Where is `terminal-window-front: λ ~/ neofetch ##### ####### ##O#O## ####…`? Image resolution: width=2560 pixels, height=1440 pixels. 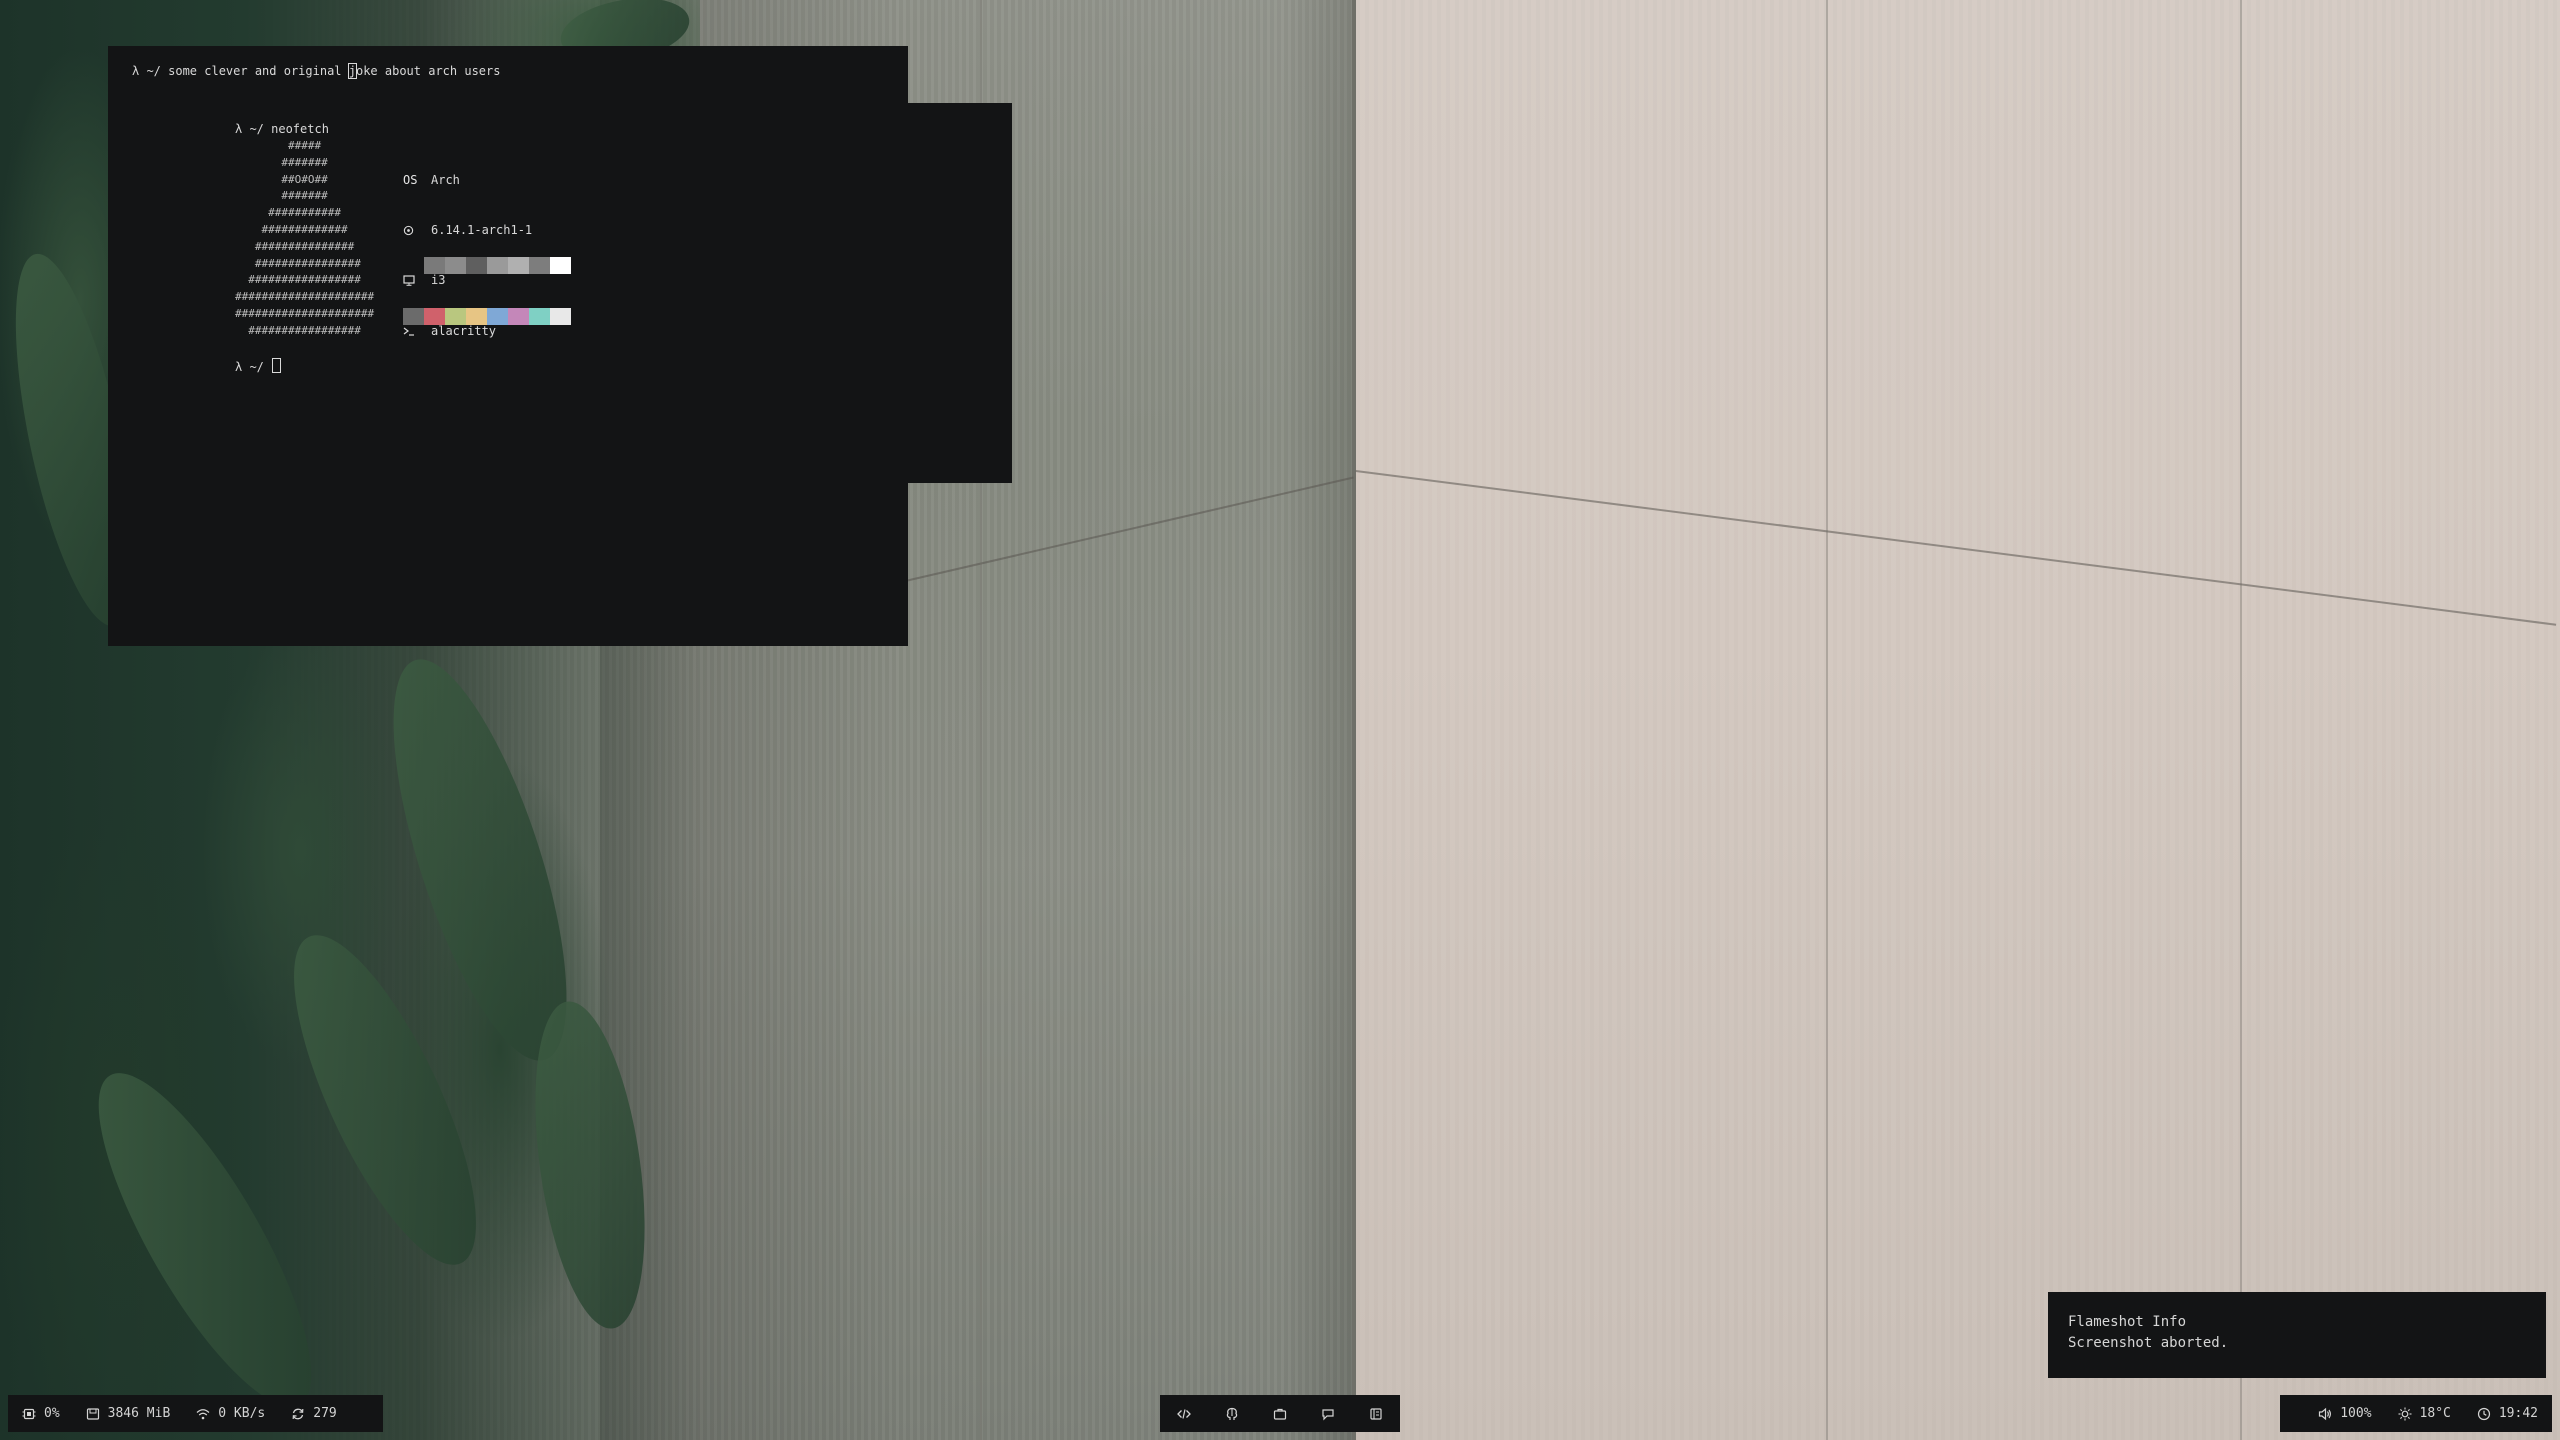
terminal-window-front: λ ~/ neofetch ##### ####### ##O#O## ####… is located at coordinates (606, 293).